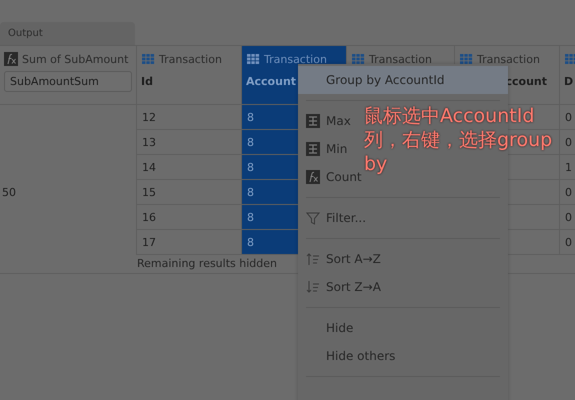 Image resolution: width=575 pixels, height=400 pixels. What do you see at coordinates (9, 192) in the screenshot?
I see `table-cell: 50` at bounding box center [9, 192].